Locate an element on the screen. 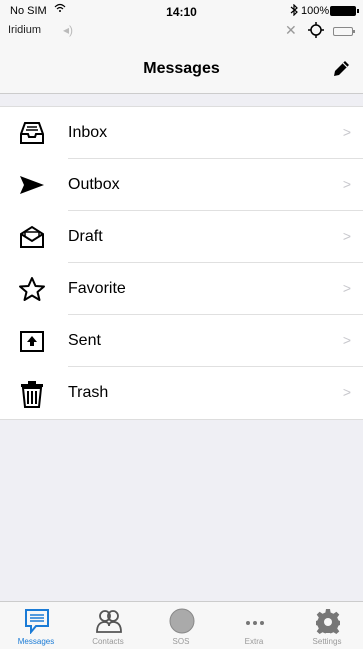  tab-messages: Messages is located at coordinates (36, 625).